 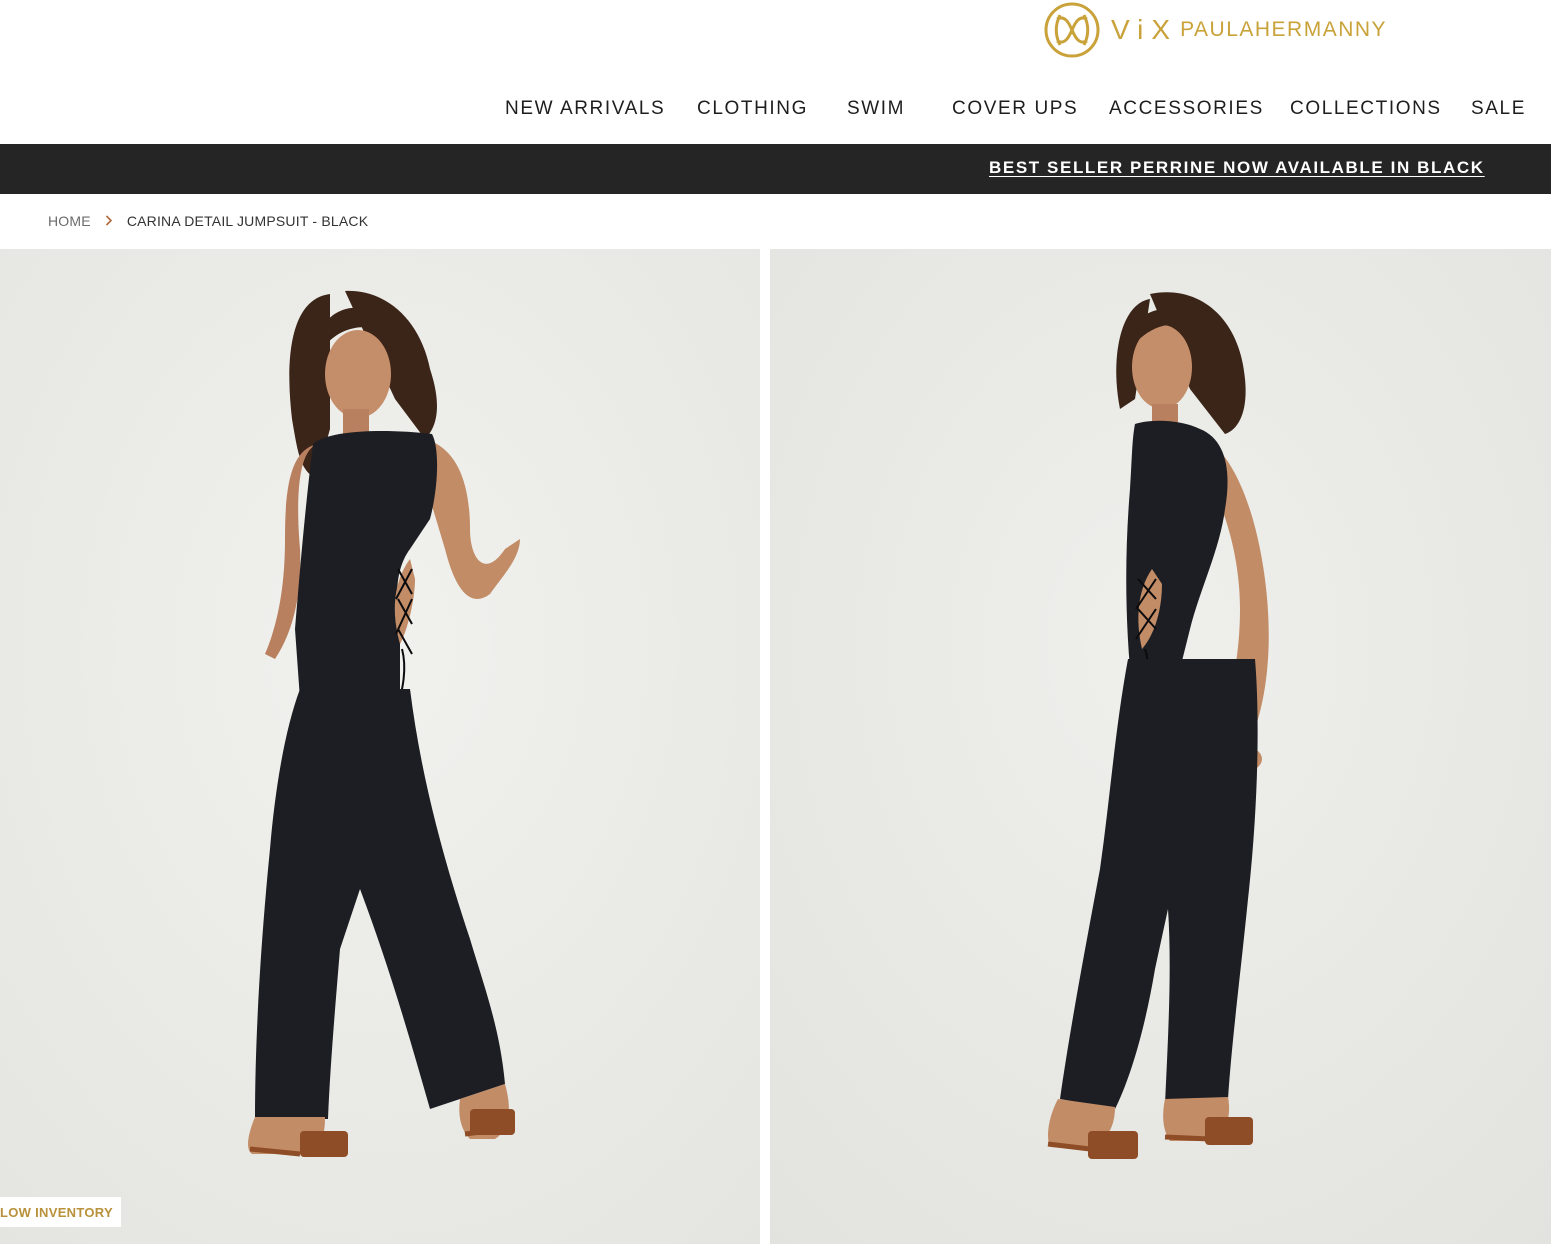 I want to click on low-inventory-badge: LOW INVENTORY, so click(x=60, y=1212).